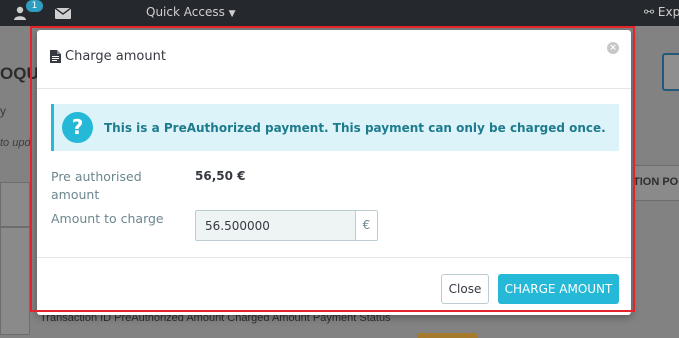  Describe the element at coordinates (63, 13) in the screenshot. I see `mail-icon` at that location.